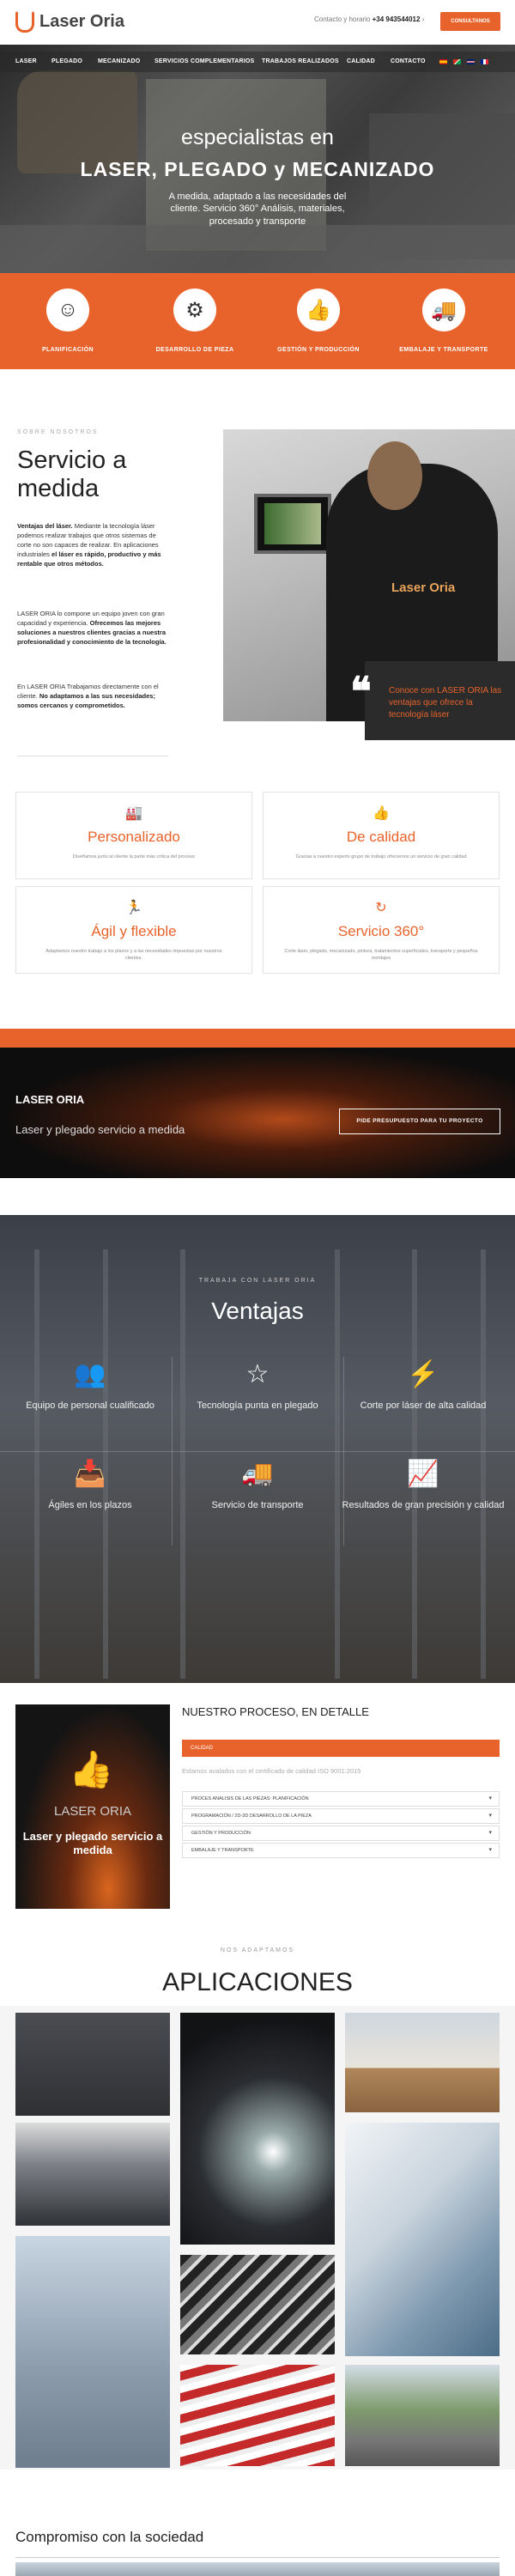 Image resolution: width=515 pixels, height=2576 pixels. I want to click on nav-item-mecanizado: MECANIZADO, so click(119, 61).